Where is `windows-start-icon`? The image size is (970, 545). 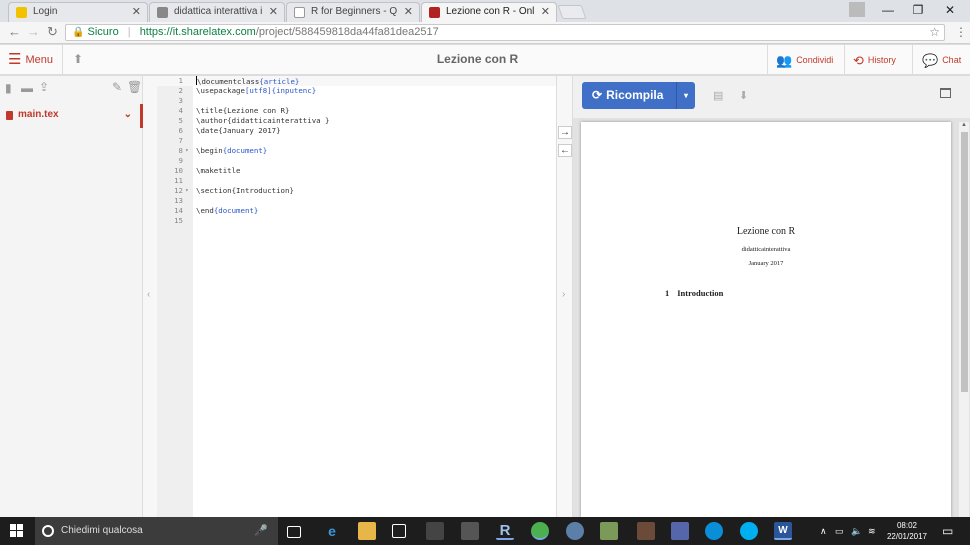 windows-start-icon is located at coordinates (17, 531).